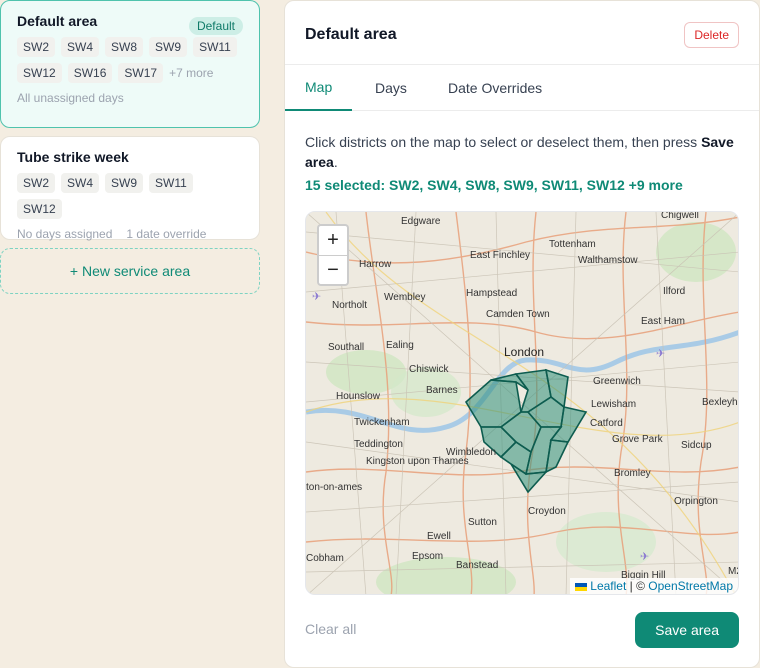 The height and width of the screenshot is (668, 760). I want to click on place-label: Banstead, so click(477, 565).